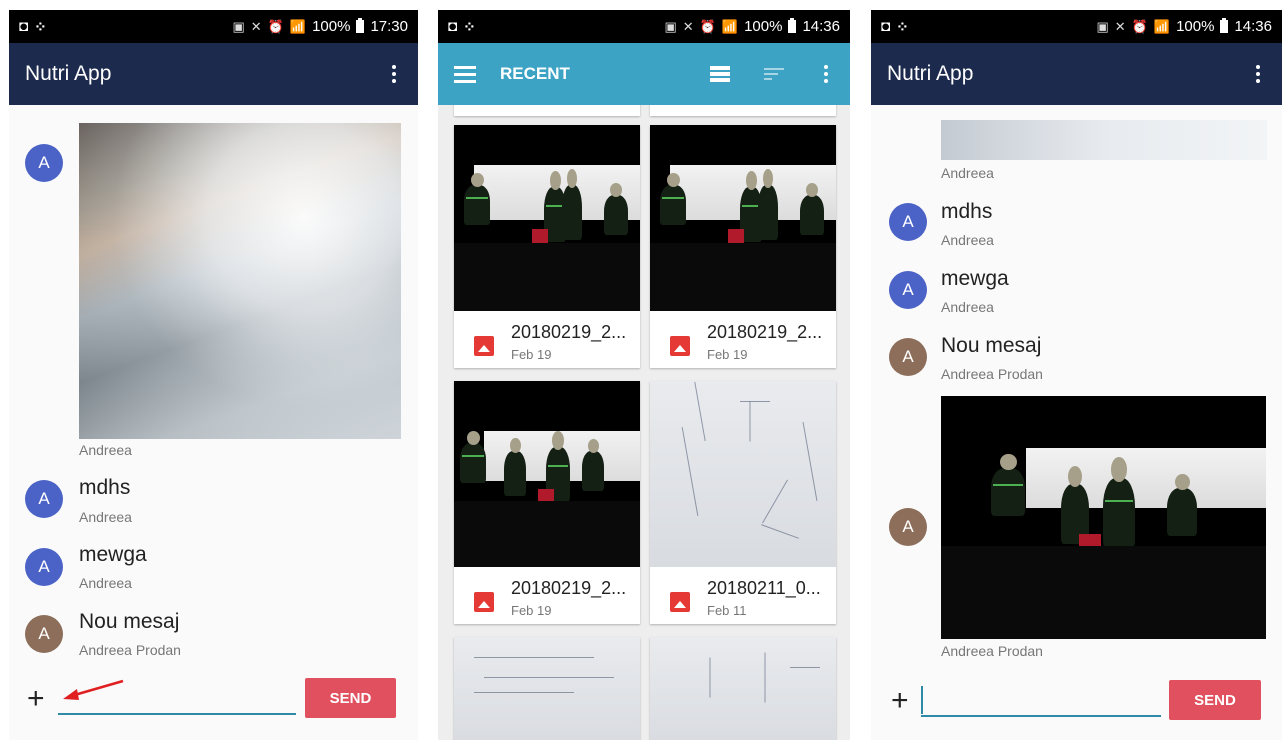 The width and height of the screenshot is (1282, 740). Describe the element at coordinates (992, 374) in the screenshot. I see `message-author: Andreea Prodan` at that location.